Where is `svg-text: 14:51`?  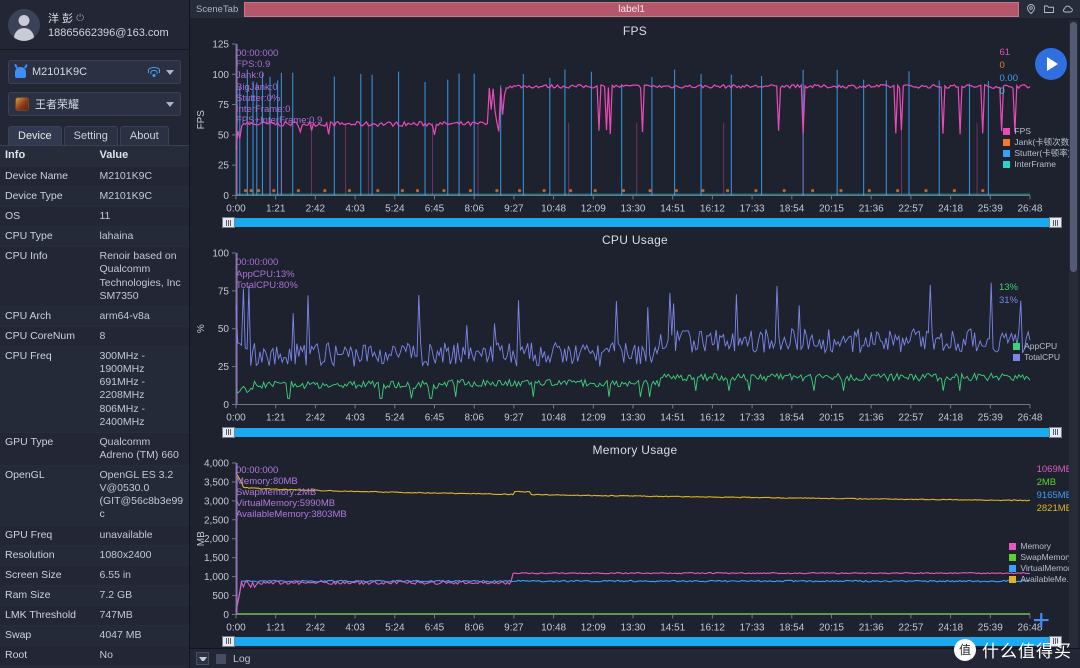 svg-text: 14:51 is located at coordinates (672, 627).